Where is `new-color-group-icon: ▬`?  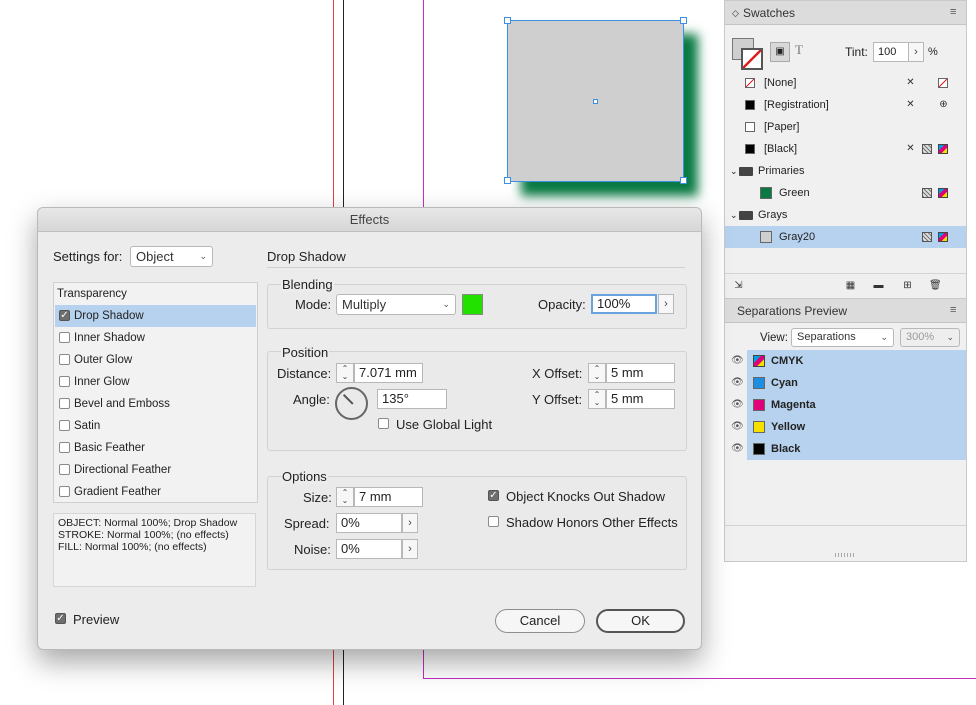
new-color-group-icon: ▬ is located at coordinates (878, 285).